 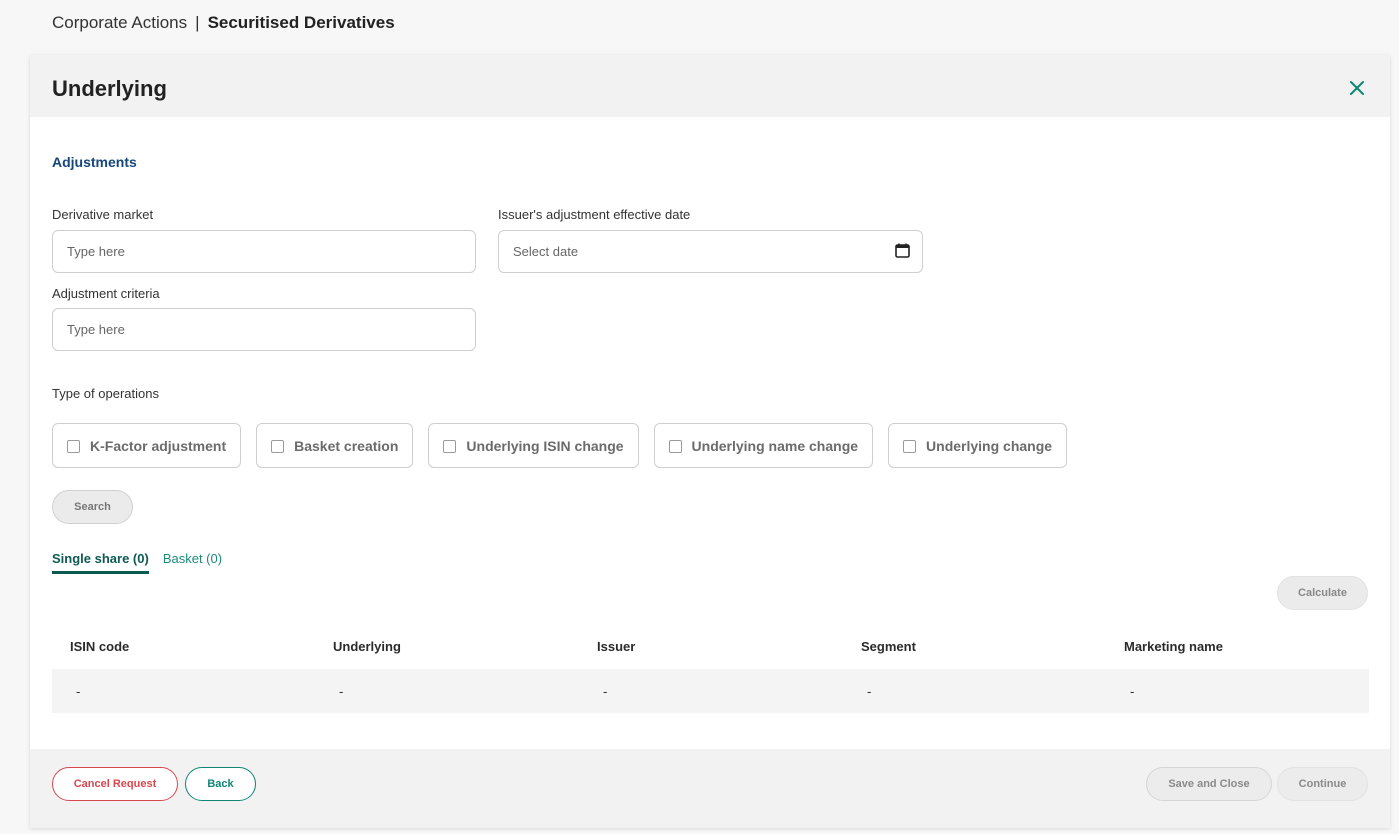 I want to click on tab-single-share: Single share (0), so click(x=100, y=562).